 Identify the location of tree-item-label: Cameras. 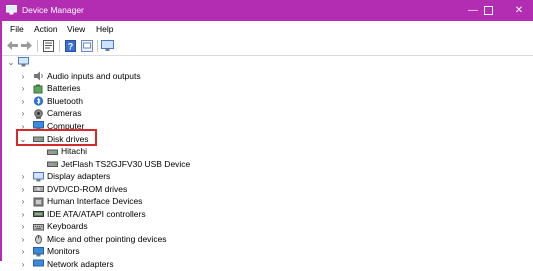
(64, 113).